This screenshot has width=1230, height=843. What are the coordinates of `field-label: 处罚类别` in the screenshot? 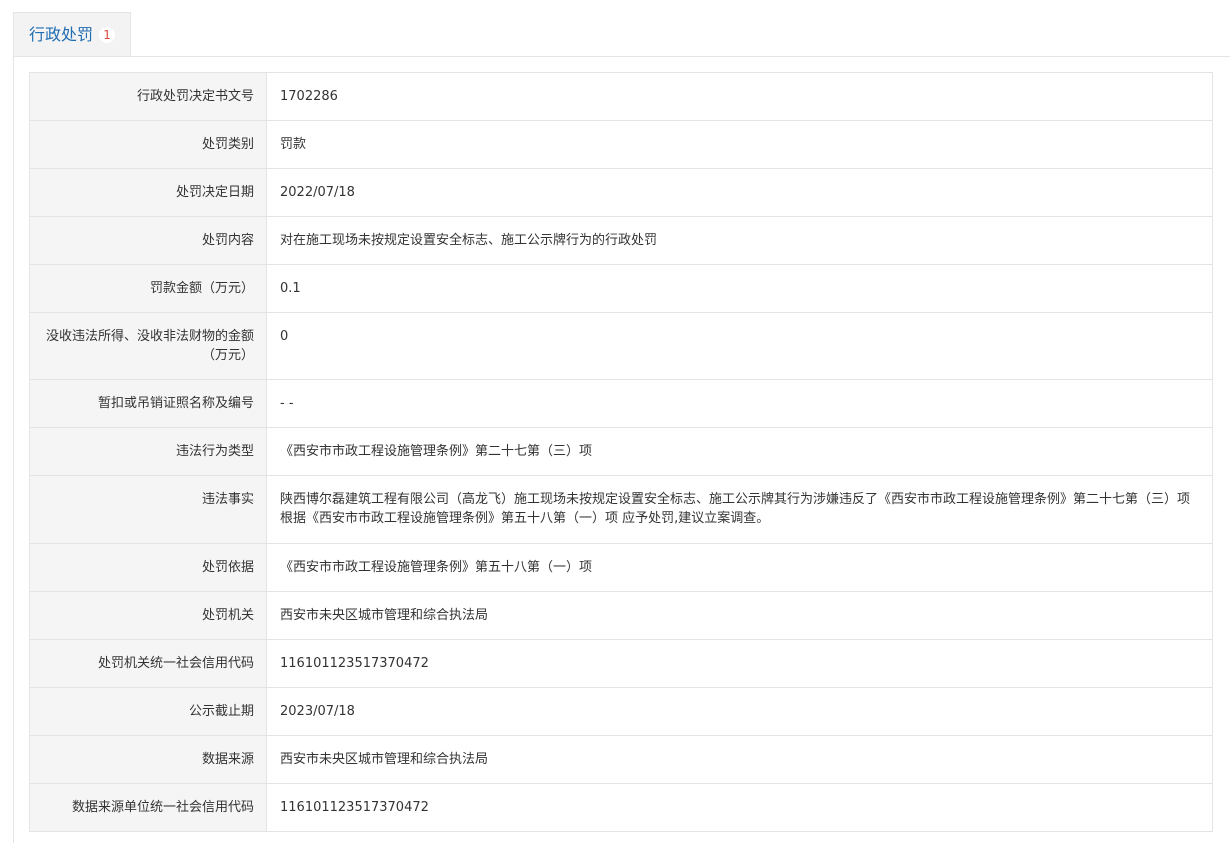 It's located at (148, 144).